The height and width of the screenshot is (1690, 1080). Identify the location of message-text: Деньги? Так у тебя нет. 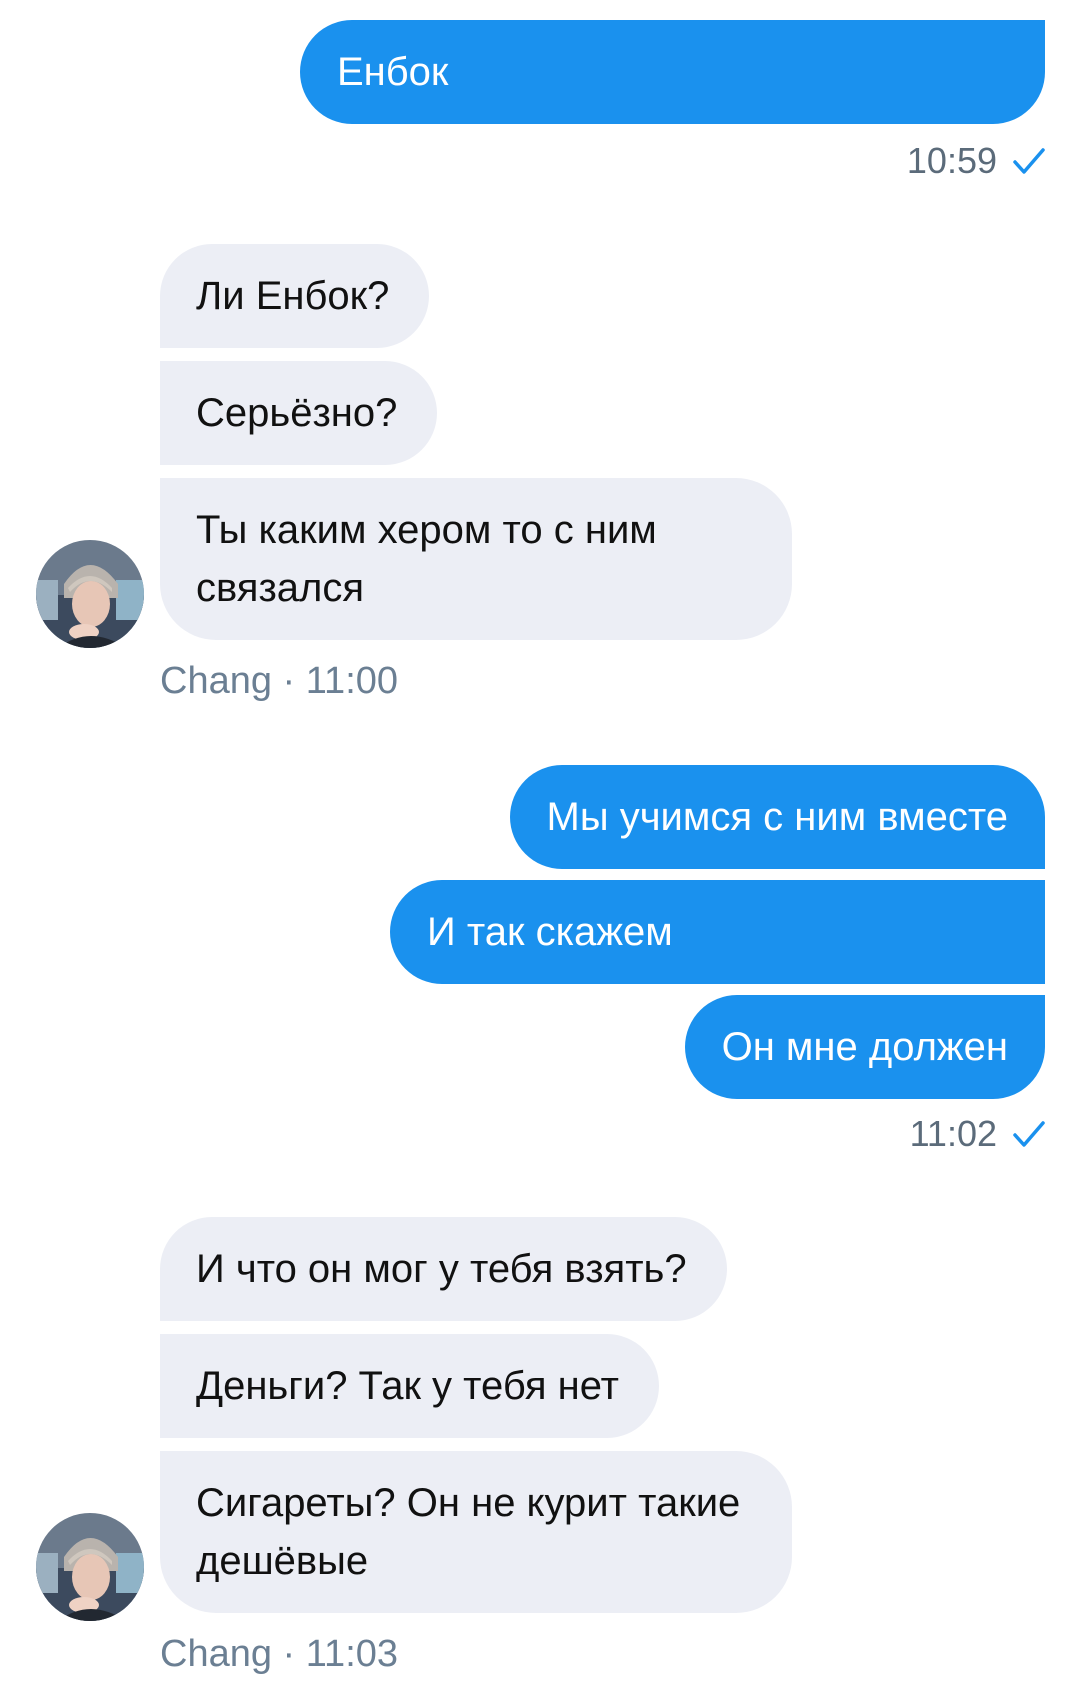
(407, 1386).